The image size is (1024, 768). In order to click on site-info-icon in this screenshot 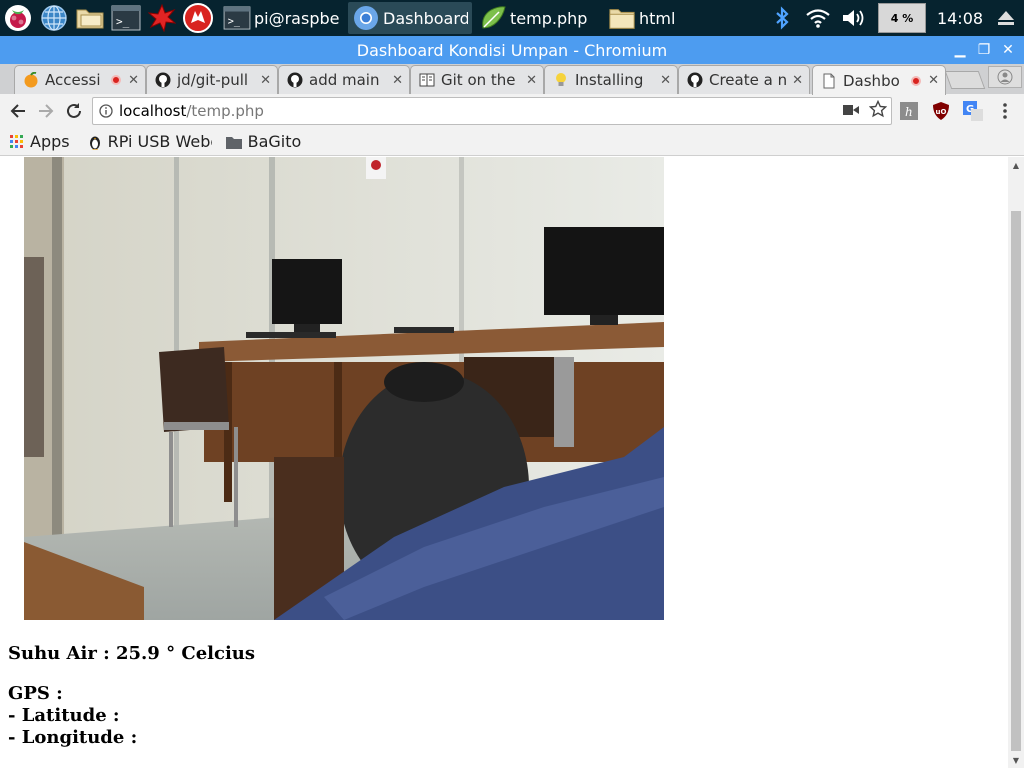, I will do `click(106, 111)`.